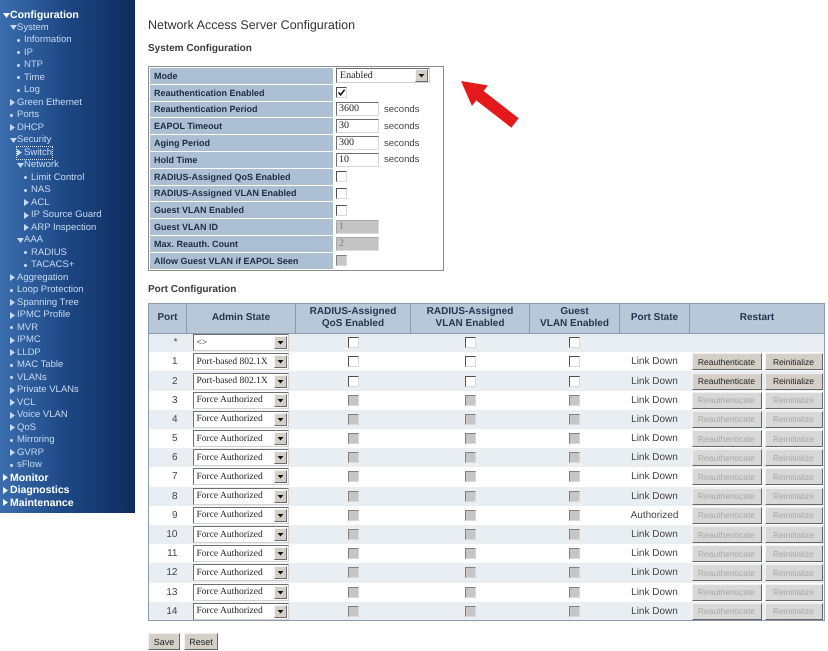  What do you see at coordinates (27, 128) in the screenshot?
I see `menu-item: DHCP` at bounding box center [27, 128].